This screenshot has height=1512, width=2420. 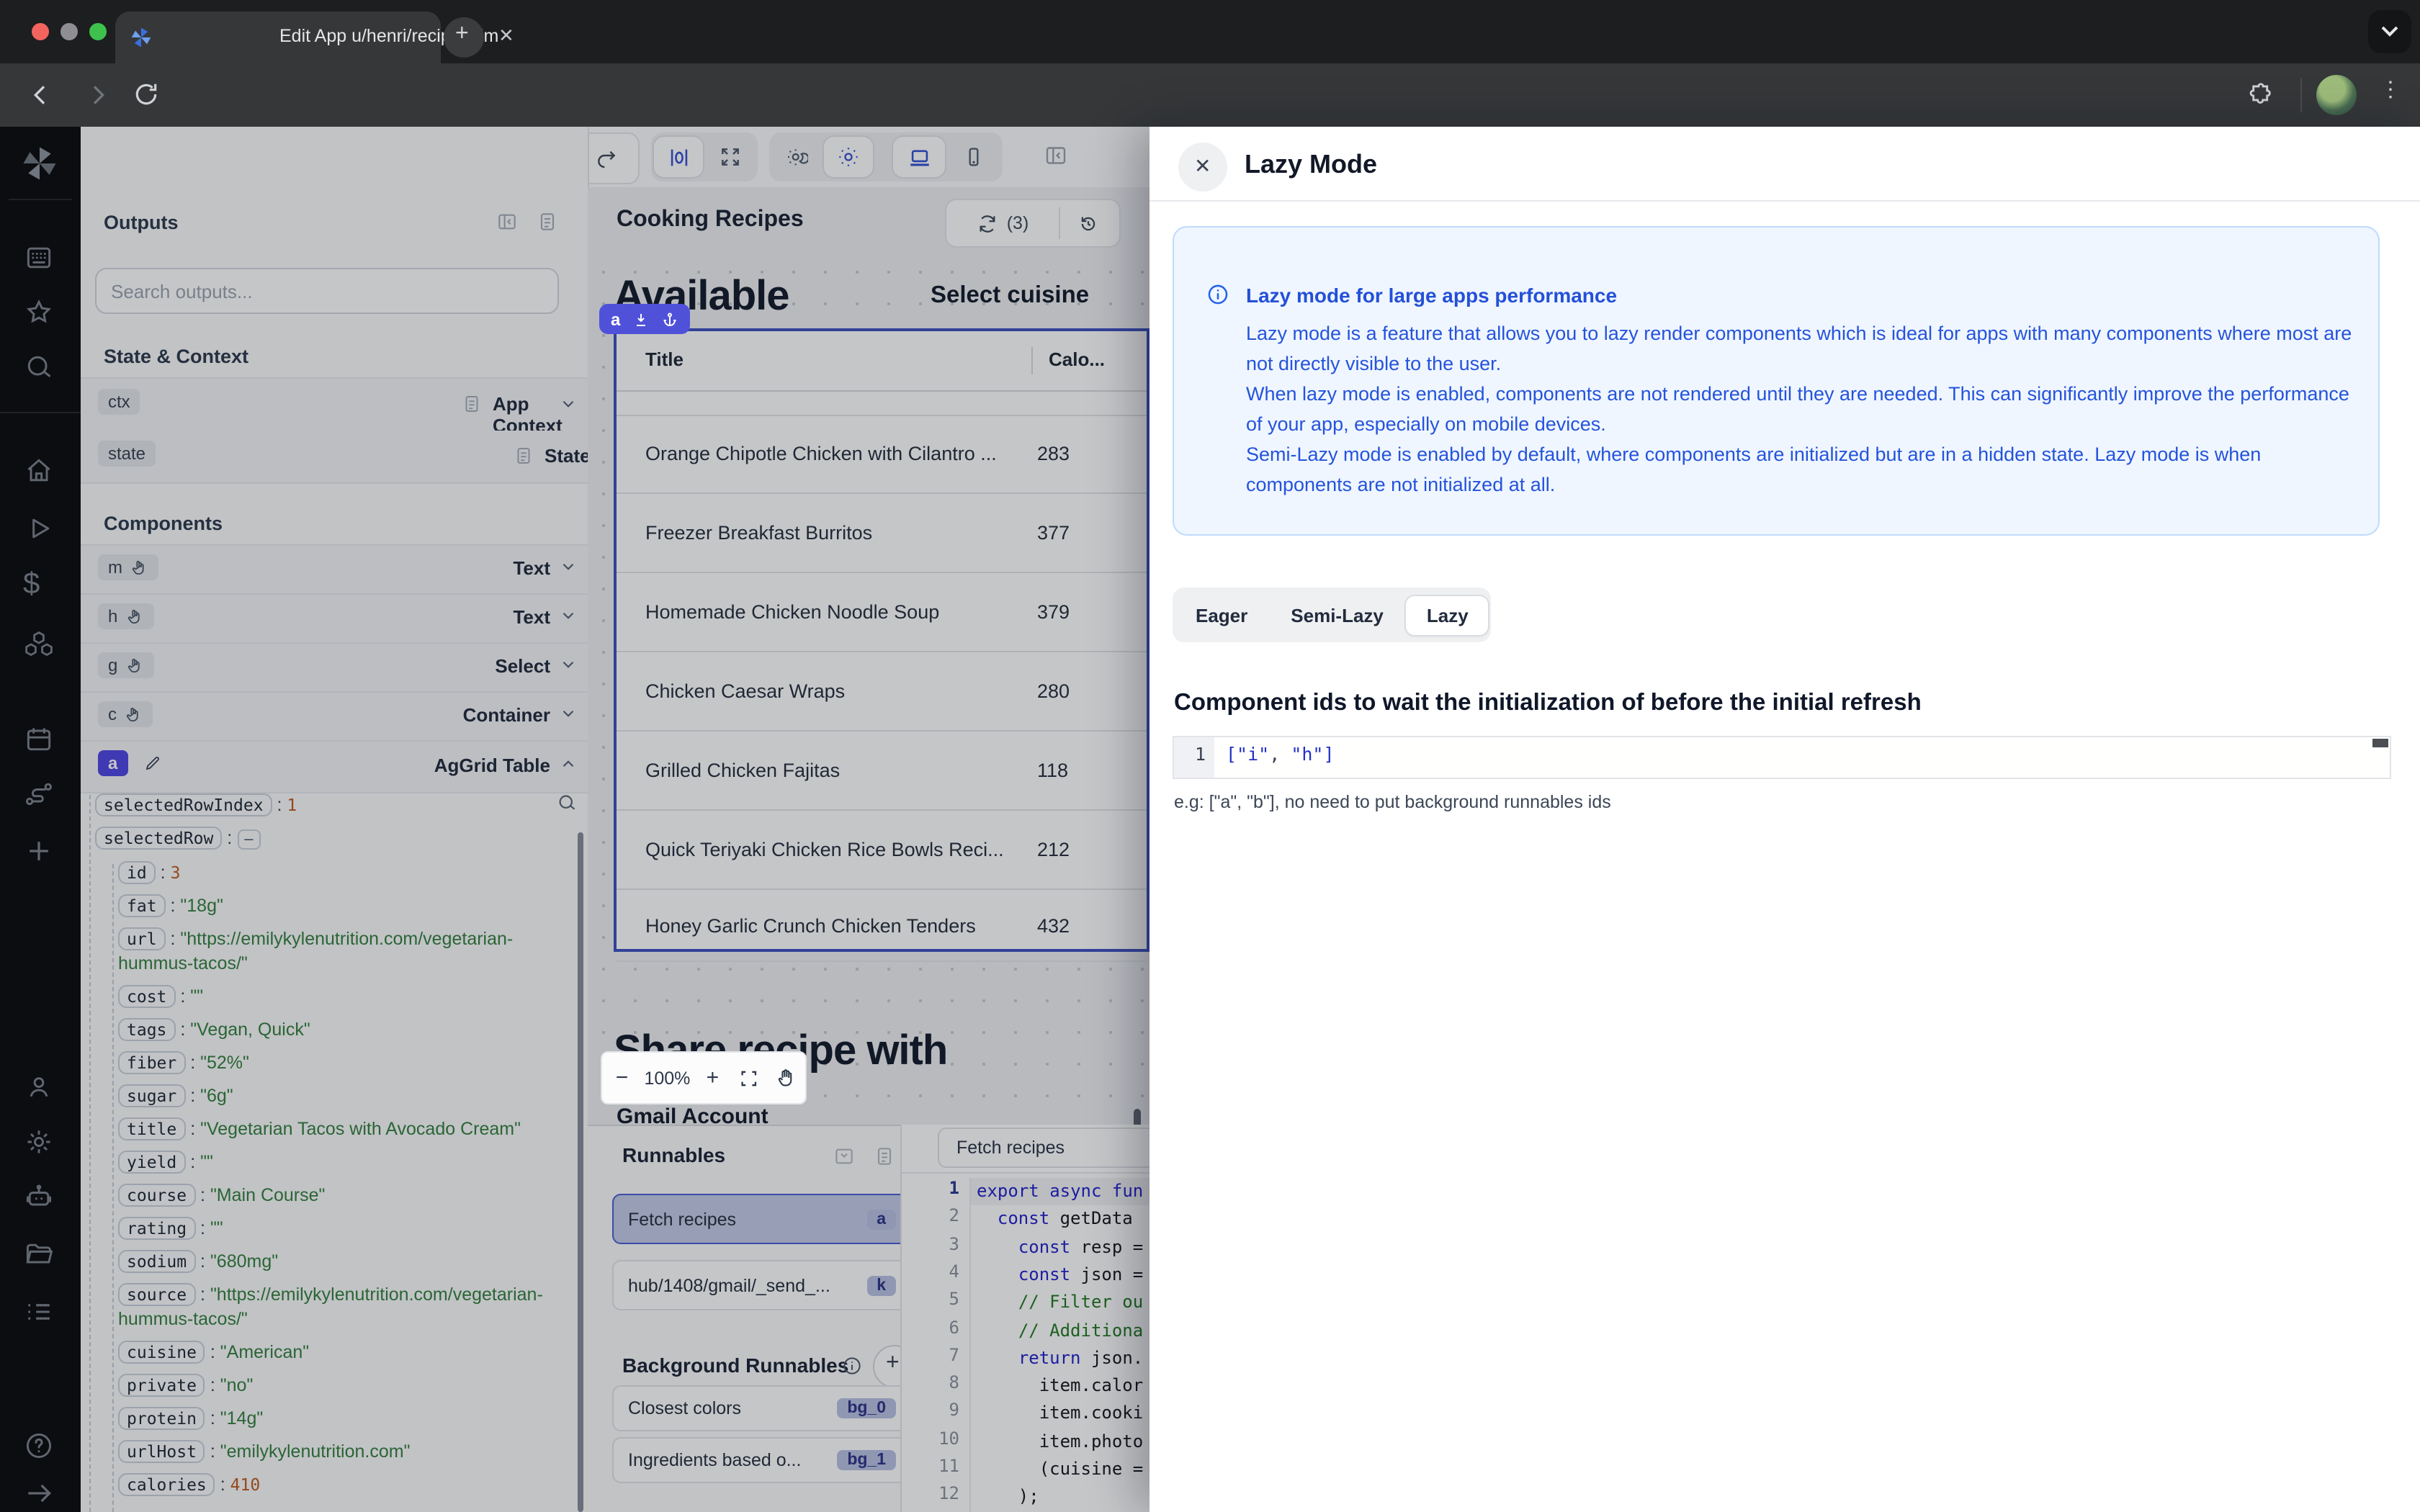 I want to click on json-row-sodium: sodium : "680mg", so click(x=318, y=1262).